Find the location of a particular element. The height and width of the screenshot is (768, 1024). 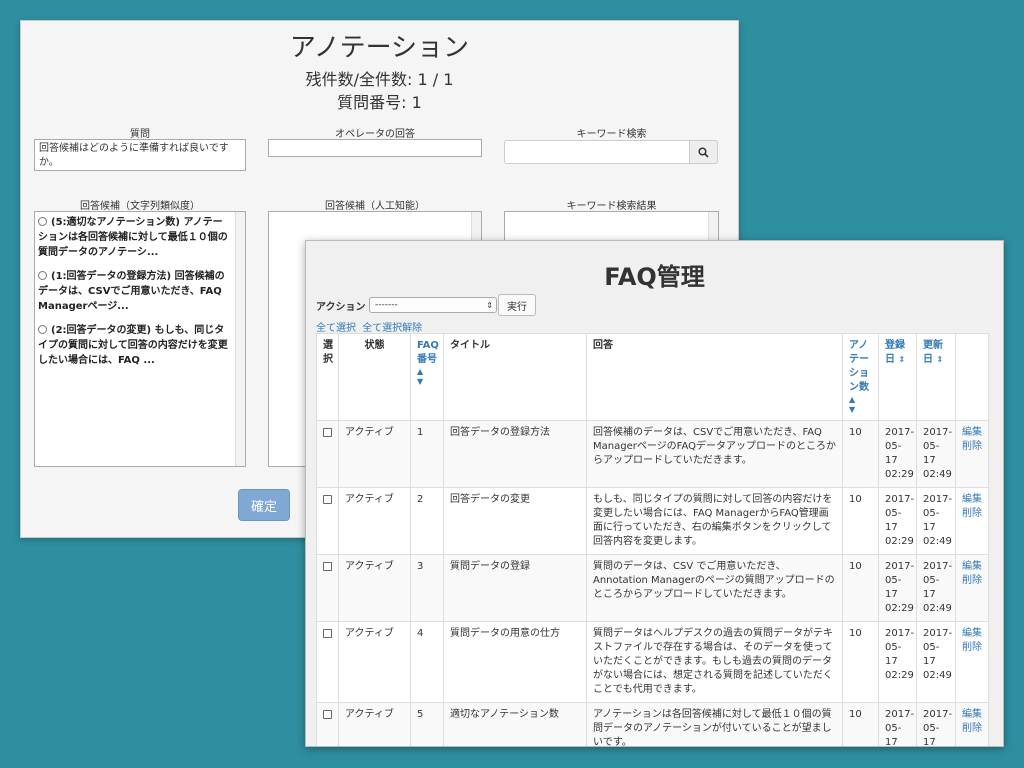

question-number: 質問番号: 1 is located at coordinates (379, 102).